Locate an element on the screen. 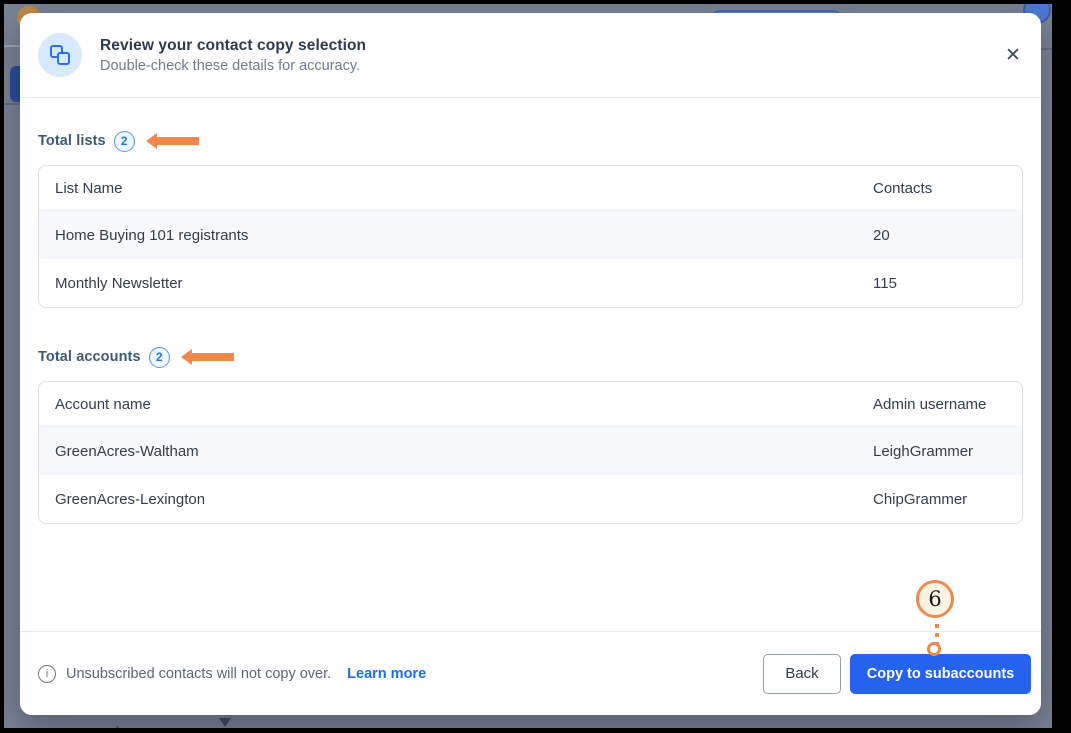 Image resolution: width=1071 pixels, height=733 pixels. list-name-cell: Home Buying 101 registrants is located at coordinates (152, 235).